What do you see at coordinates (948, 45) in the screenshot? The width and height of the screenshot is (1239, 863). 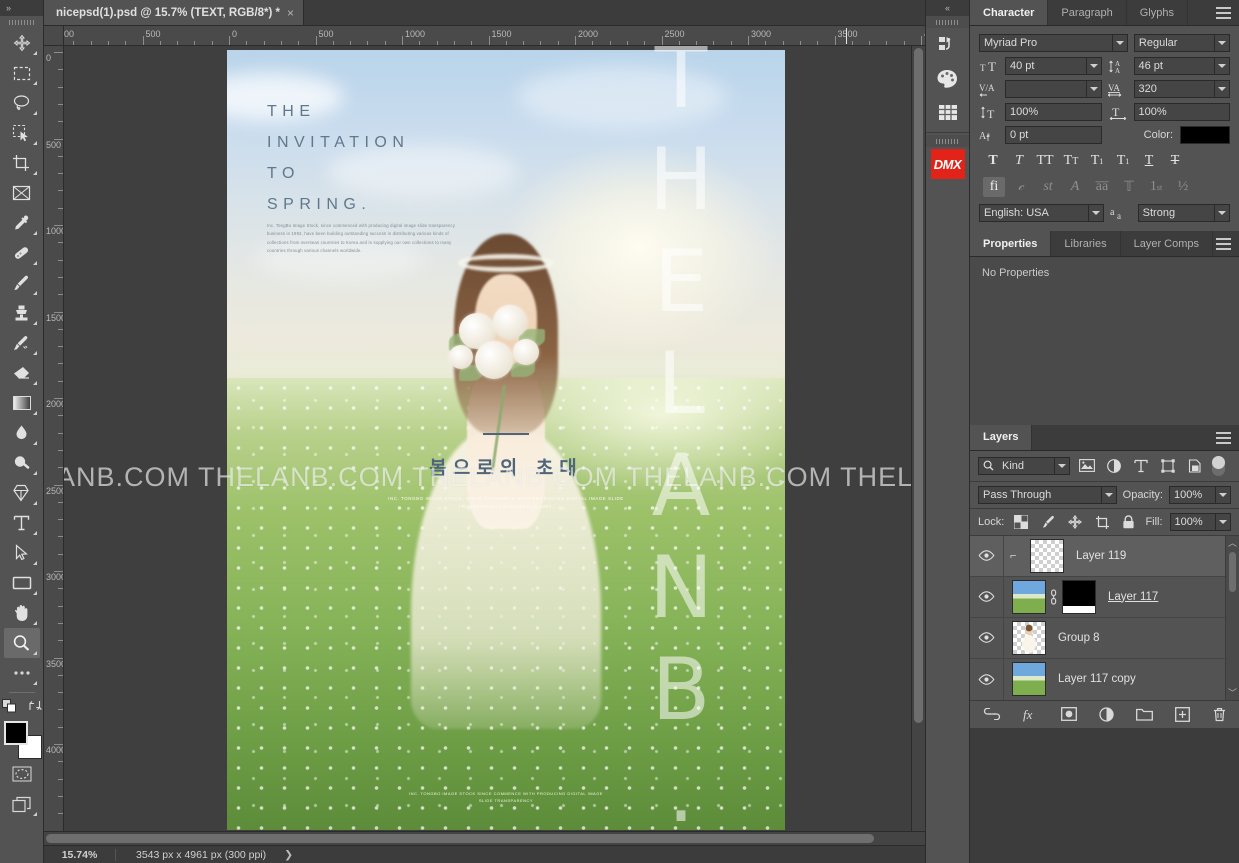 I see `history-icon` at bounding box center [948, 45].